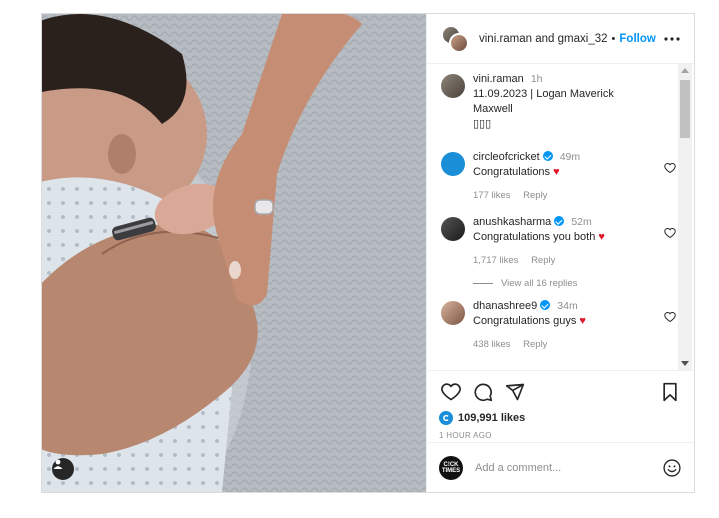 The width and height of the screenshot is (719, 518). I want to click on comment-likes: 438 likes, so click(492, 344).